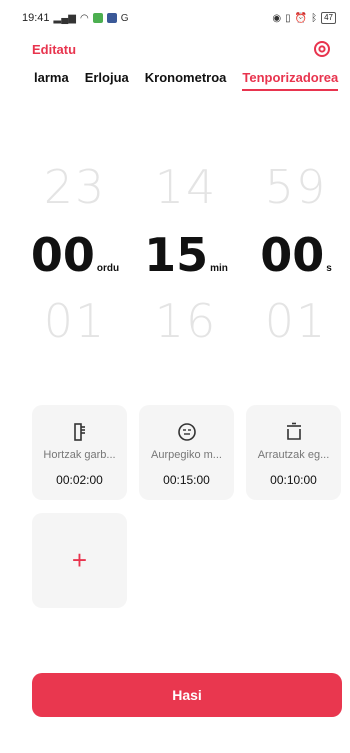 The height and width of the screenshot is (753, 350). I want to click on minutes-next: 16, so click(186, 321).